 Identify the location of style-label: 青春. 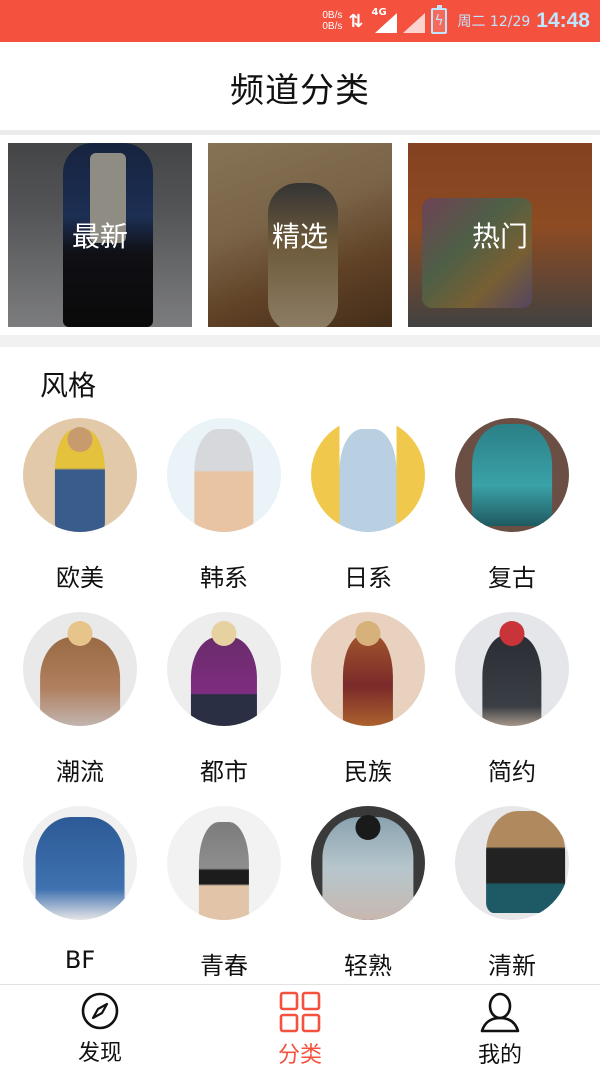
(224, 966).